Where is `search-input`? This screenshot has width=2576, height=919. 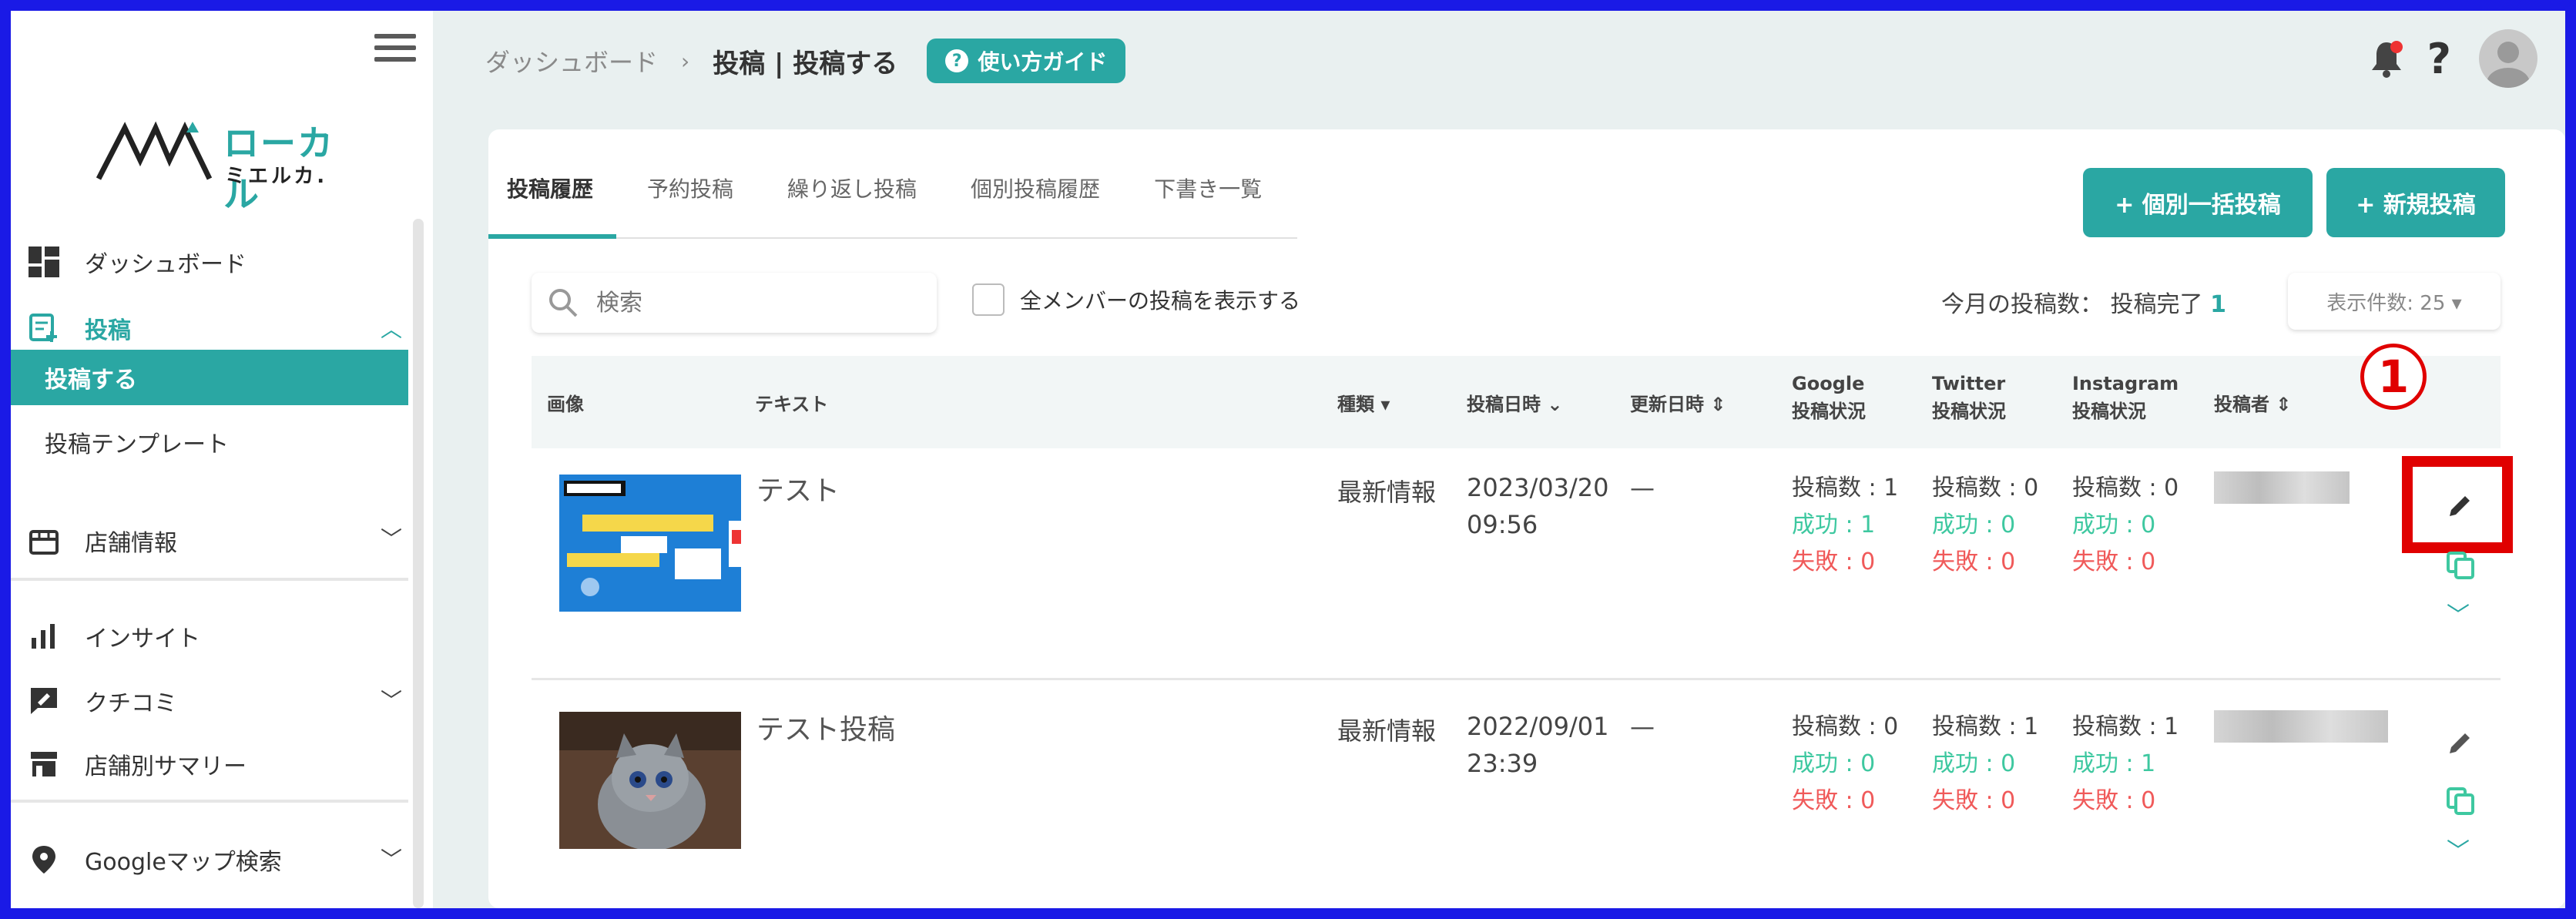
search-input is located at coordinates (758, 302).